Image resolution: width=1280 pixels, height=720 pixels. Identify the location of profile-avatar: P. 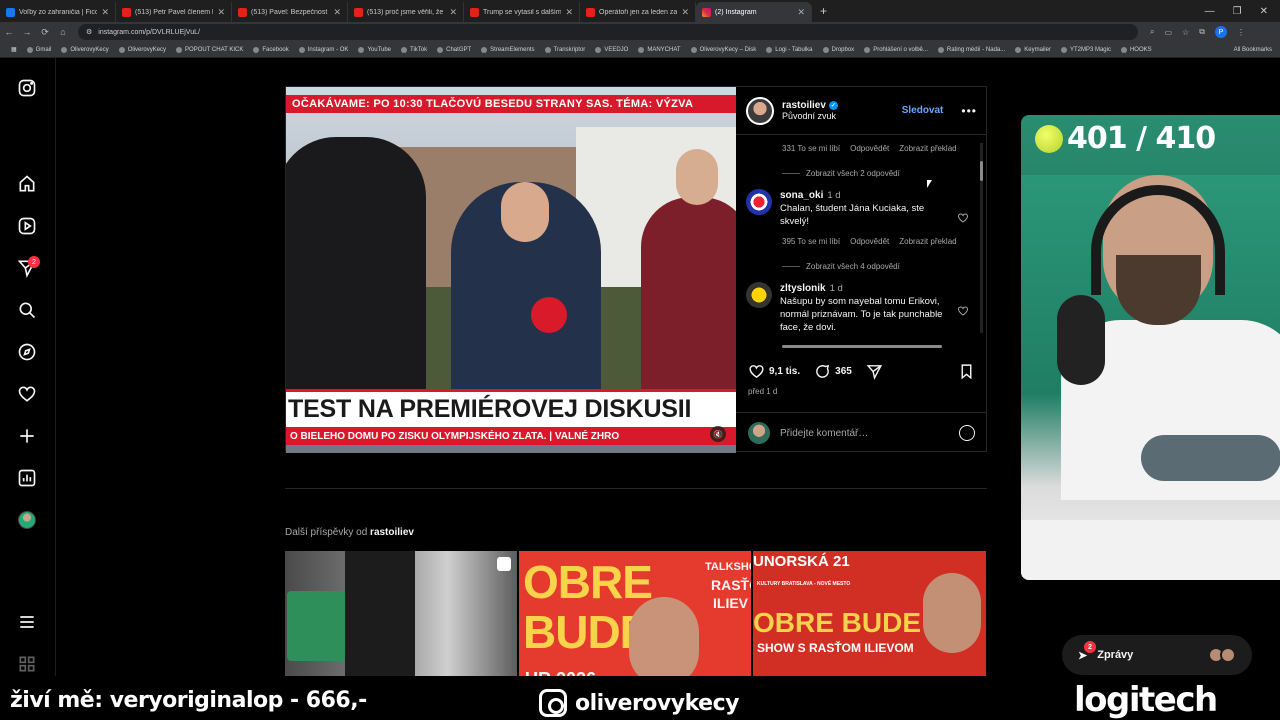
(1220, 32).